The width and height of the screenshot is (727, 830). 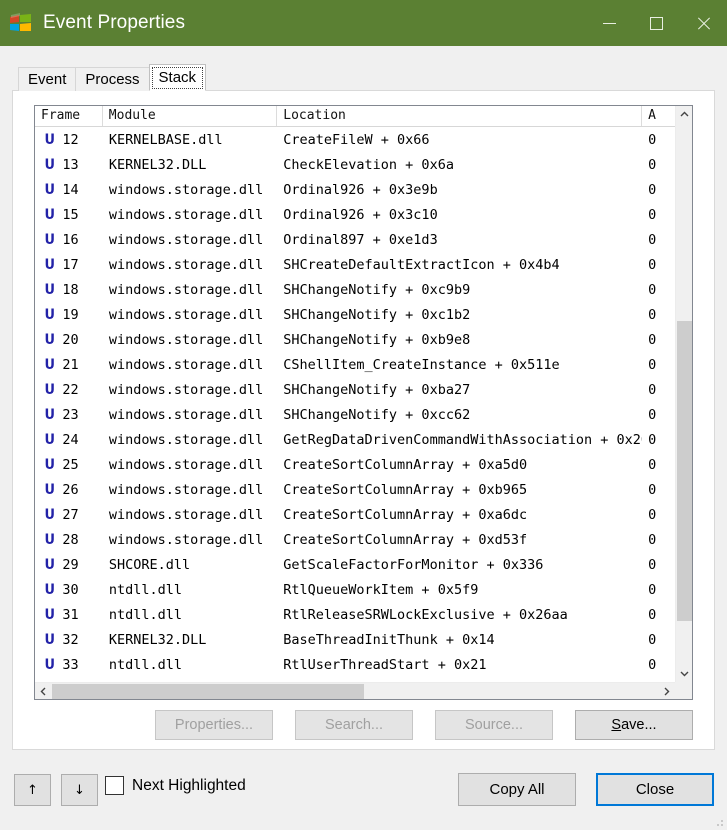 I want to click on cell-frame-number: 28, so click(x=70, y=539).